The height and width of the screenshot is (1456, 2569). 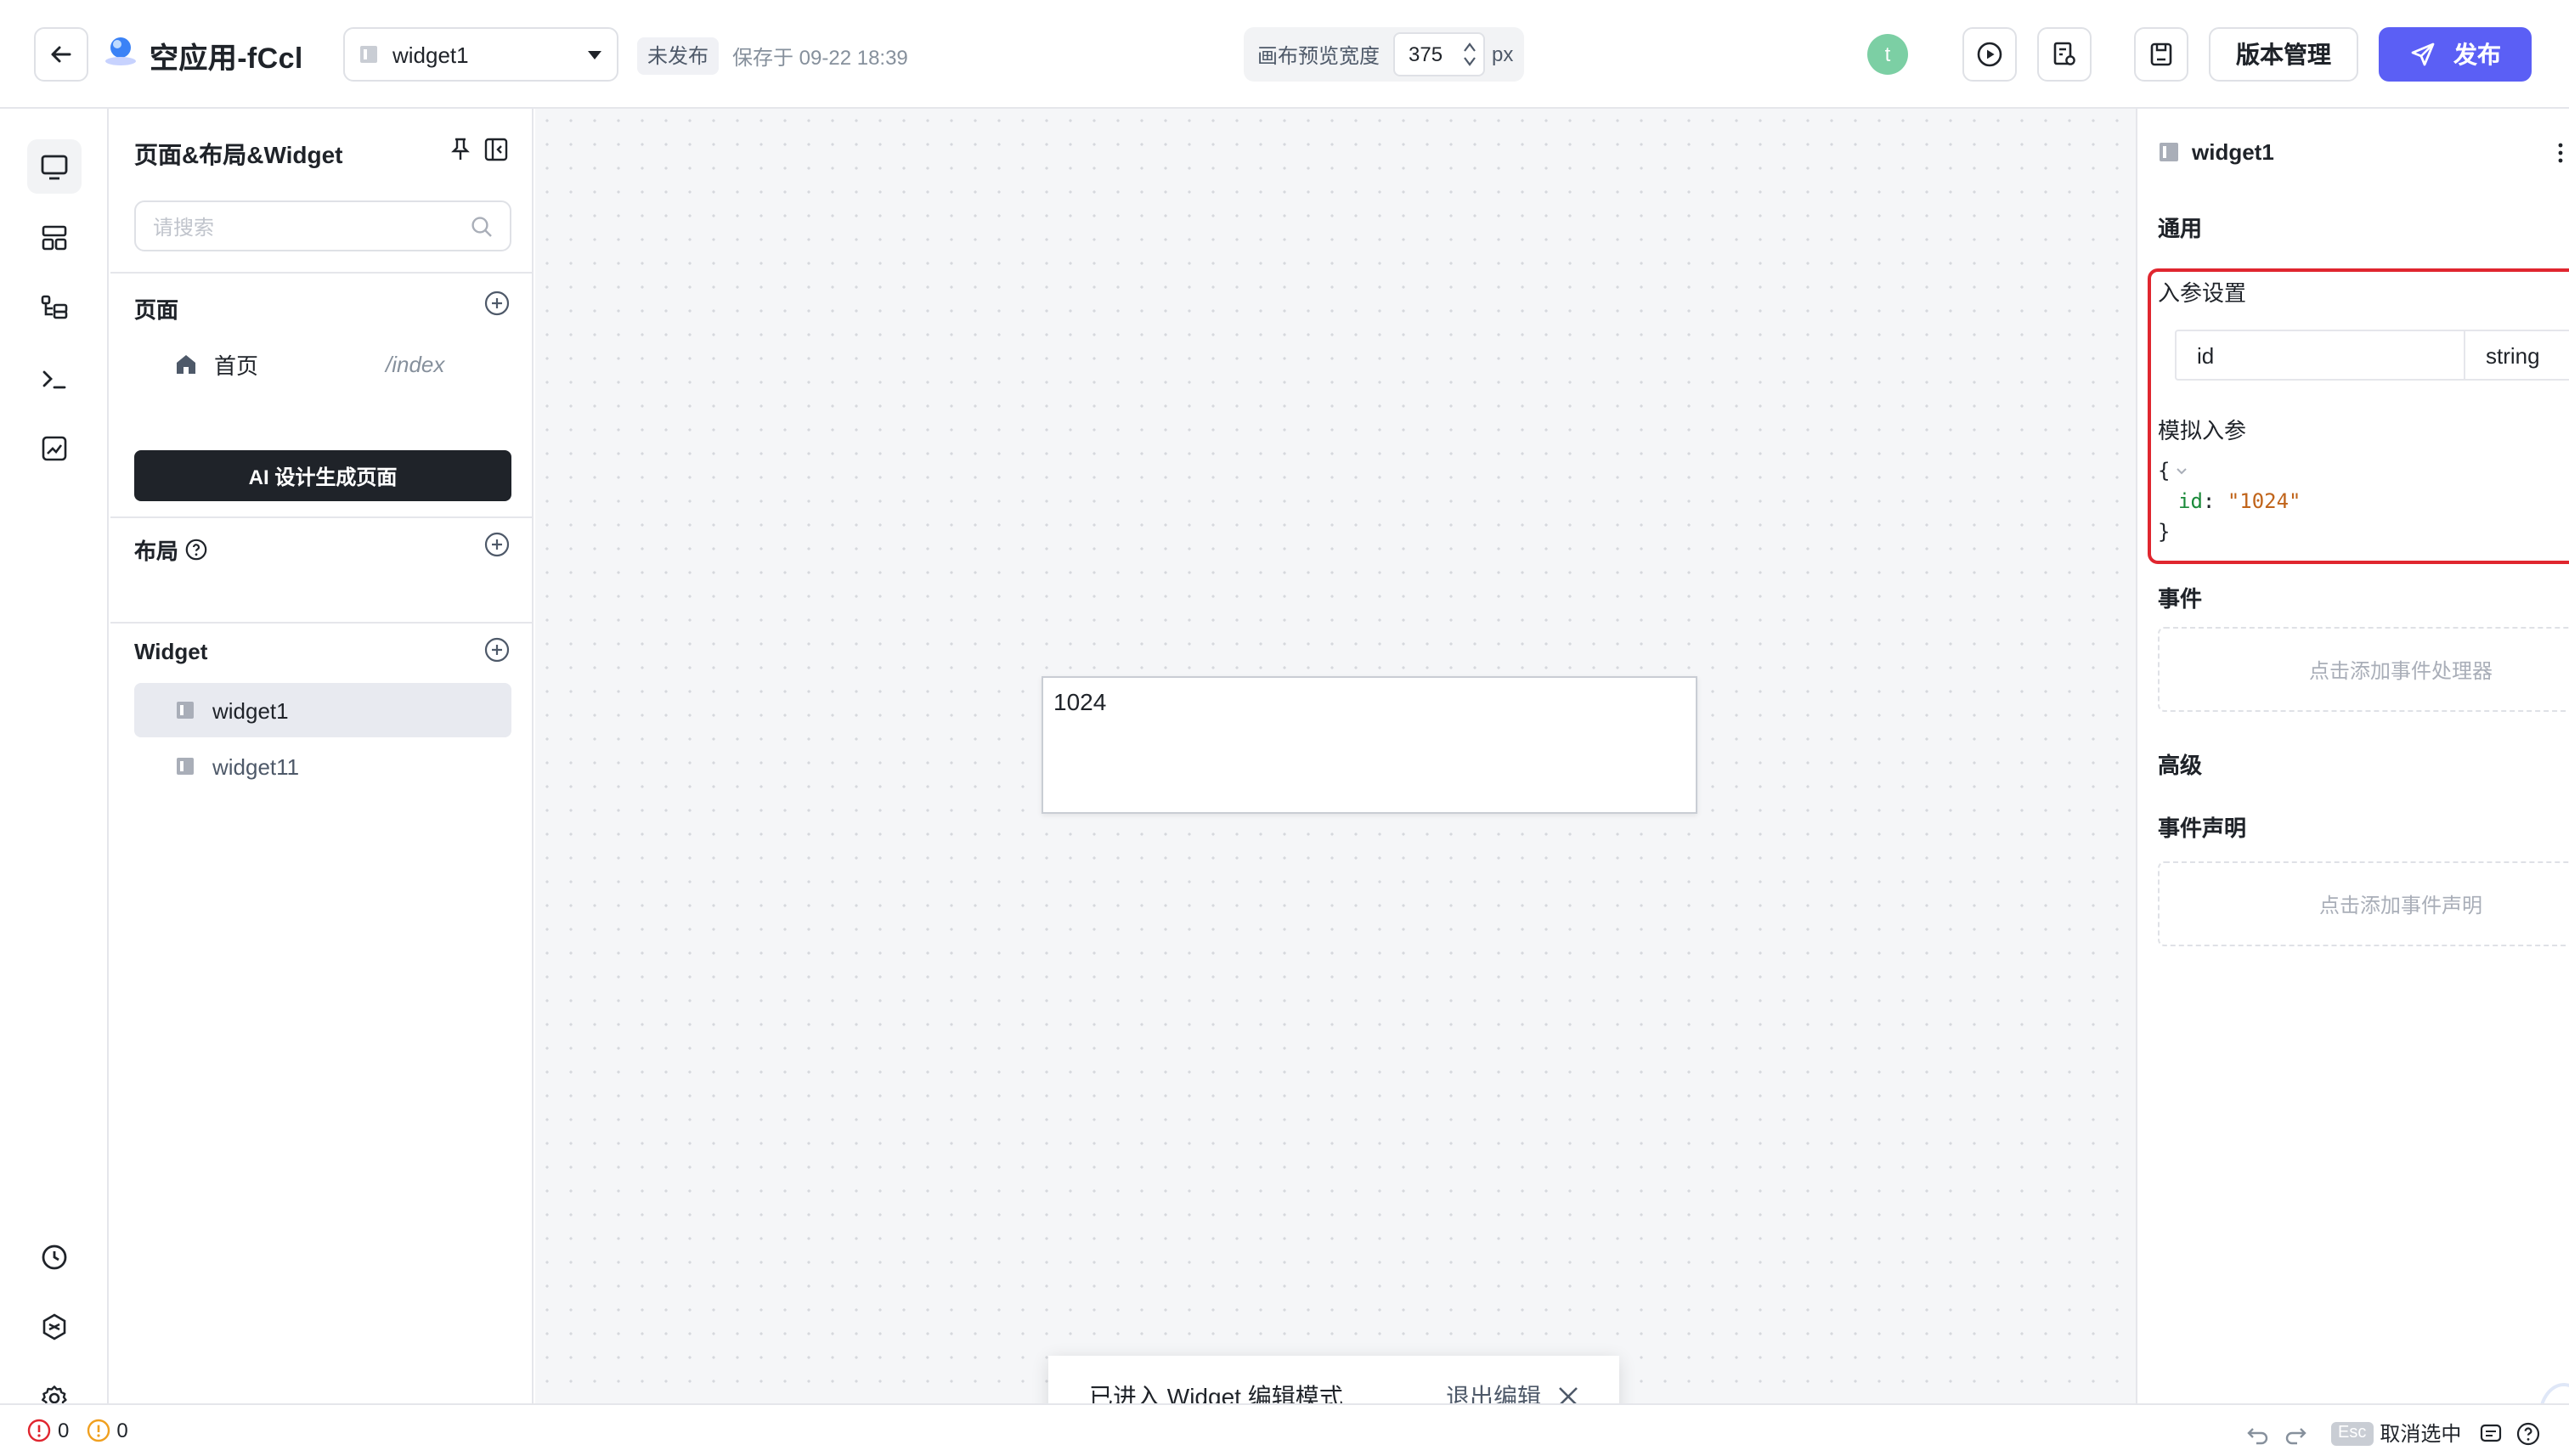 I want to click on add-widget-icon, so click(x=497, y=650).